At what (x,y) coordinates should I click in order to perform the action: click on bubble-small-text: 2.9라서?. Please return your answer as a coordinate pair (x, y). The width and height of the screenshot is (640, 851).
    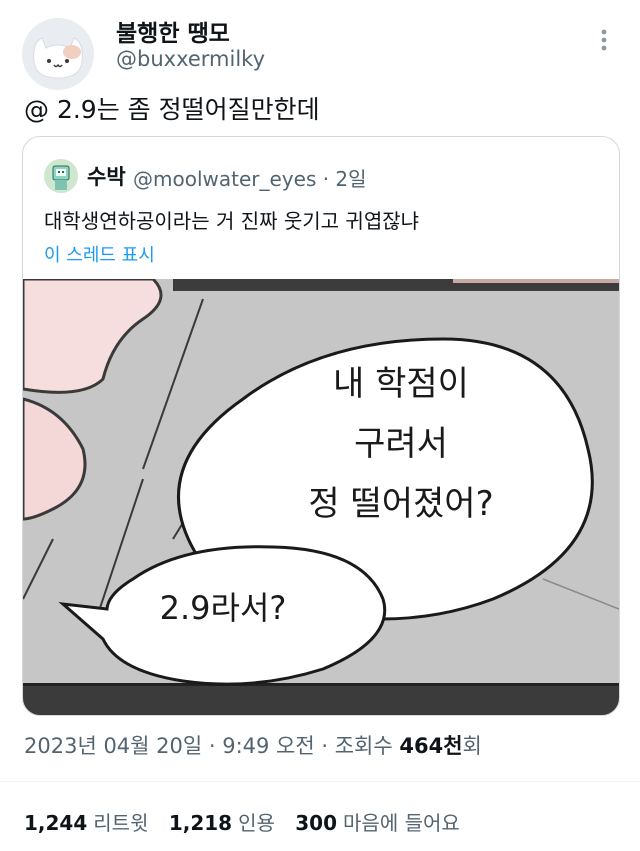
    Looking at the image, I should click on (223, 608).